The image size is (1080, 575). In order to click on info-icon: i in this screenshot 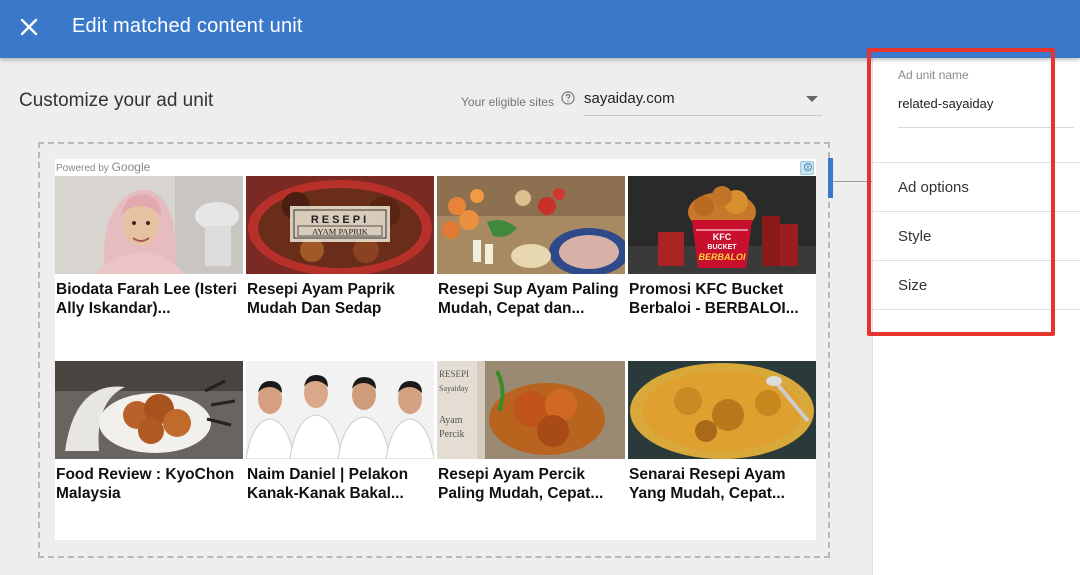, I will do `click(807, 168)`.